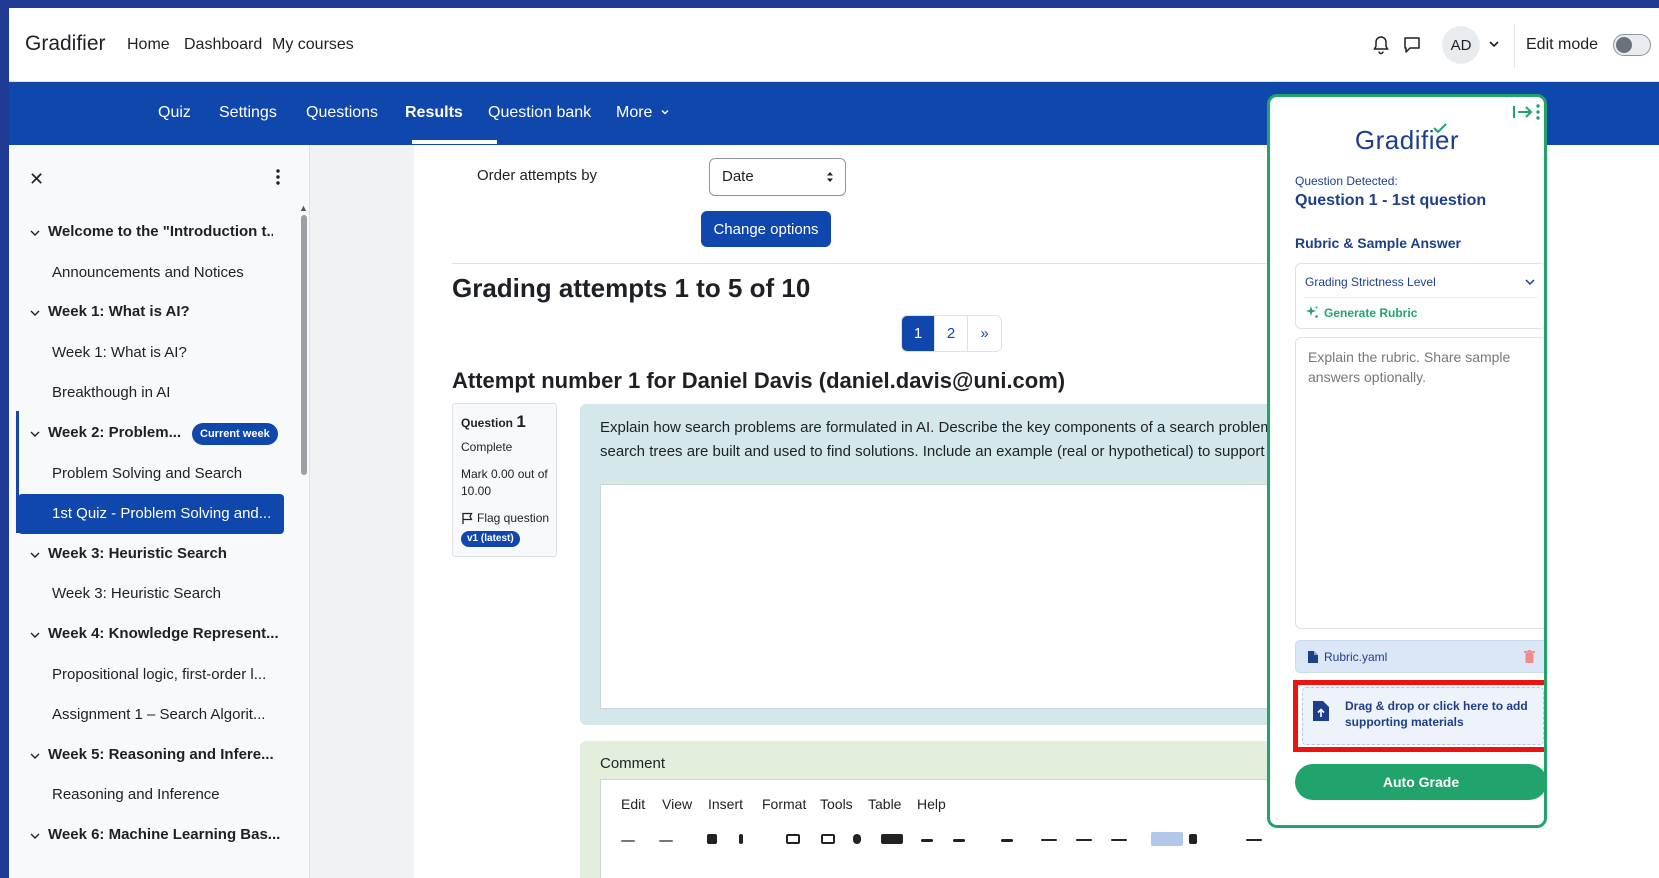 This screenshot has height=878, width=1659. Describe the element at coordinates (777, 177) in the screenshot. I see `order-attempts-select: Date` at that location.